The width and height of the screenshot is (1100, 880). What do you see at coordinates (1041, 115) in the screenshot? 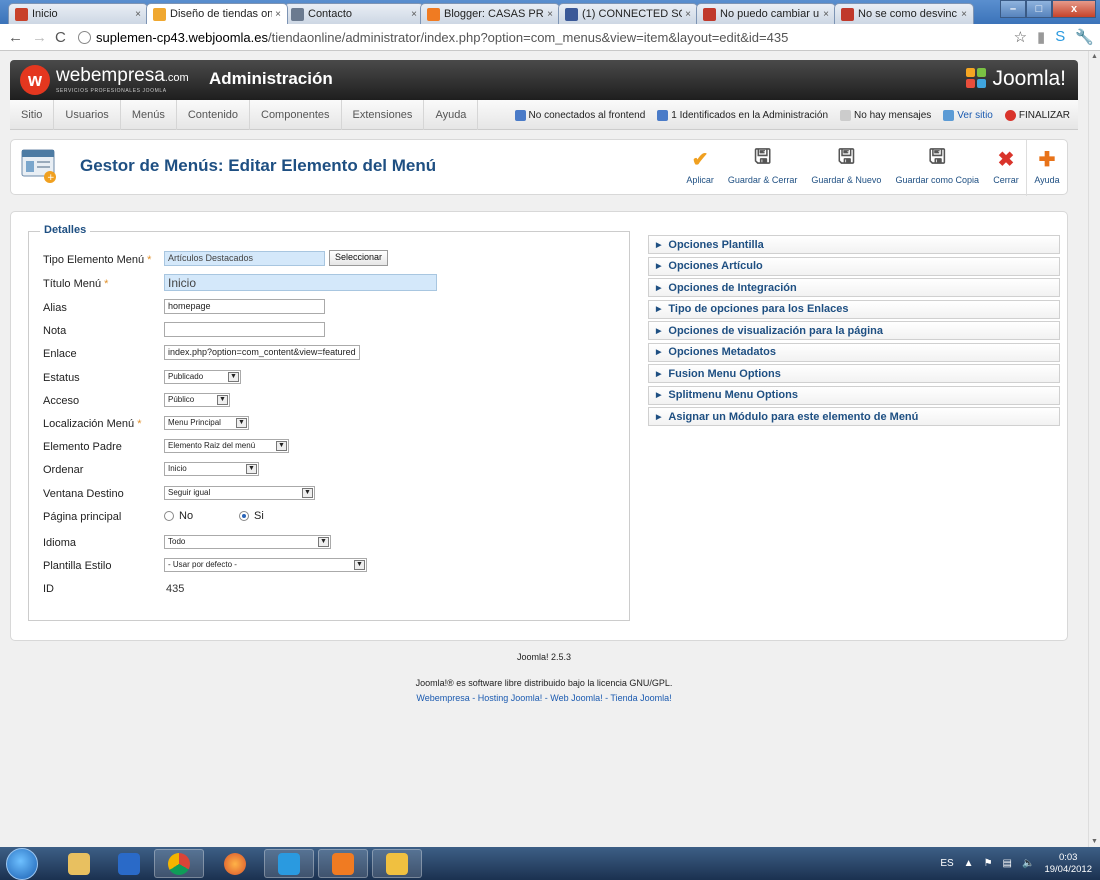
I see `logout-link: FINALIZAR` at bounding box center [1041, 115].